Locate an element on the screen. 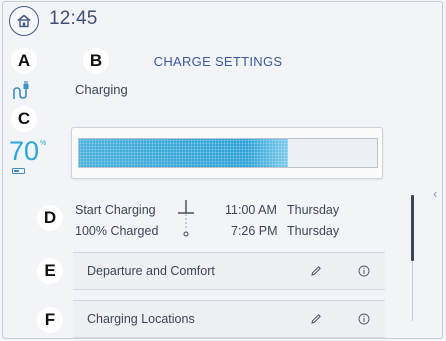 This screenshot has width=446, height=341. callout-a: A is located at coordinates (24, 61).